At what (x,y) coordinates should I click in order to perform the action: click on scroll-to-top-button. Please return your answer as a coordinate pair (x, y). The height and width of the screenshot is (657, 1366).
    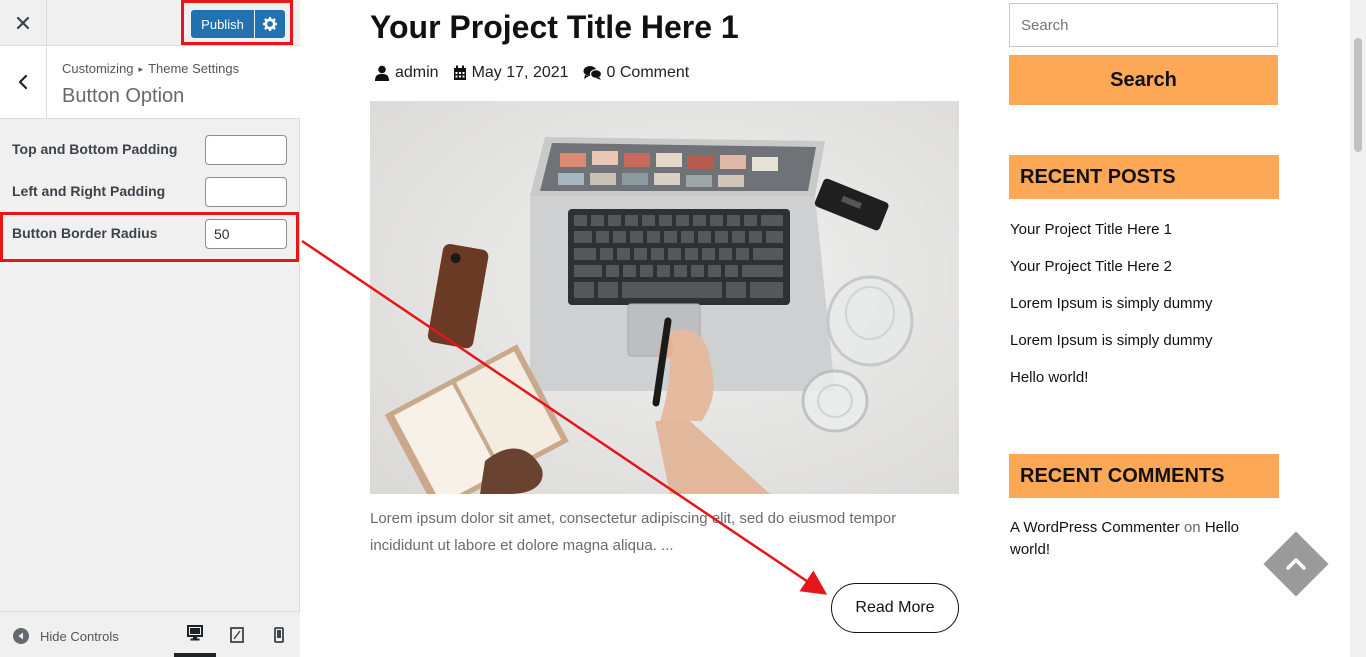
    Looking at the image, I should click on (1296, 564).